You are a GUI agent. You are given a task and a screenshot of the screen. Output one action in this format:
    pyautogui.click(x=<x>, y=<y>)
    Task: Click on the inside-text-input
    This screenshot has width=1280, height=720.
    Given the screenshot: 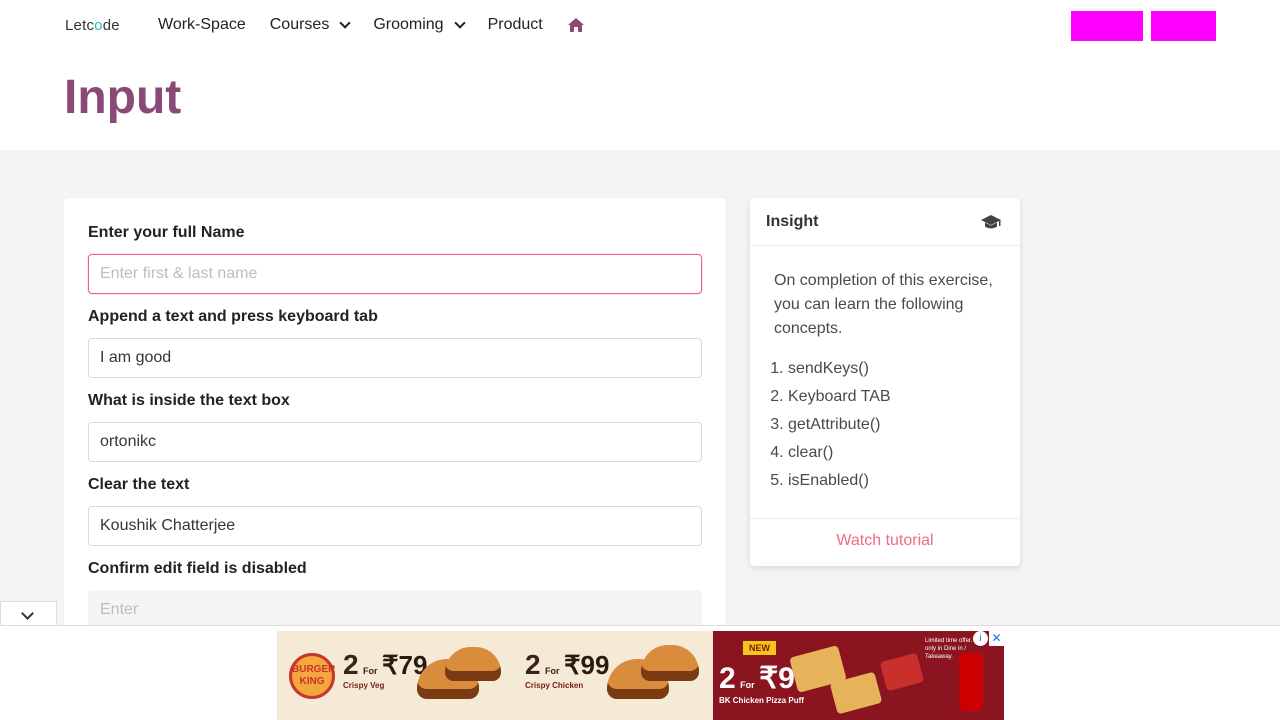 What is the action you would take?
    pyautogui.click(x=395, y=442)
    